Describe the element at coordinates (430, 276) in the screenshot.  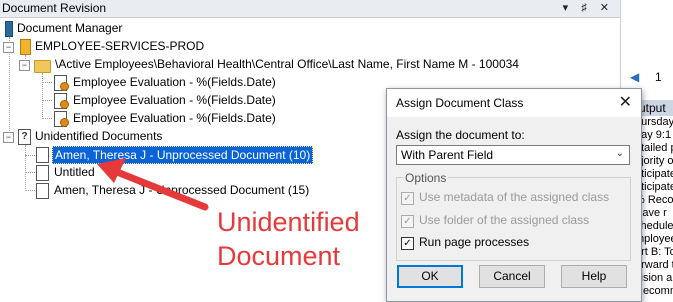
I see `ok-button: OK` at that location.